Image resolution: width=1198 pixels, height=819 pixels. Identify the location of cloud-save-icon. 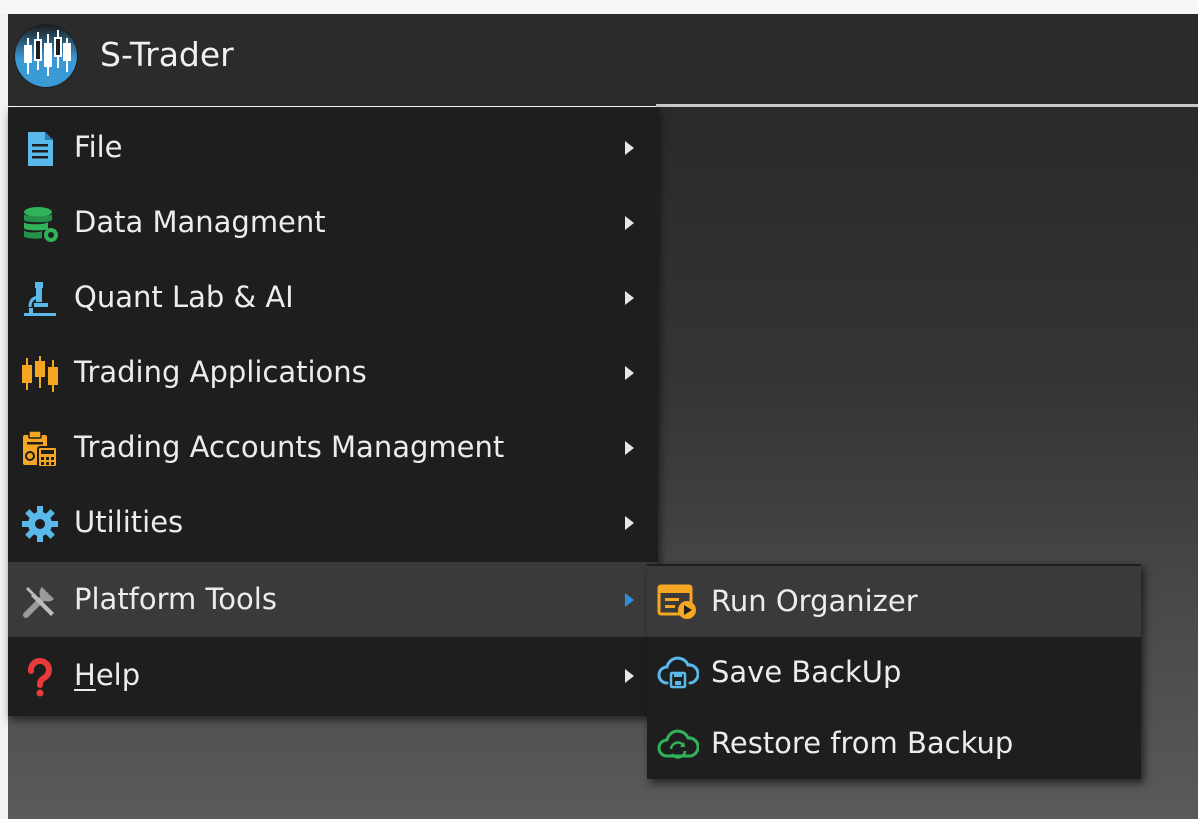
(678, 673).